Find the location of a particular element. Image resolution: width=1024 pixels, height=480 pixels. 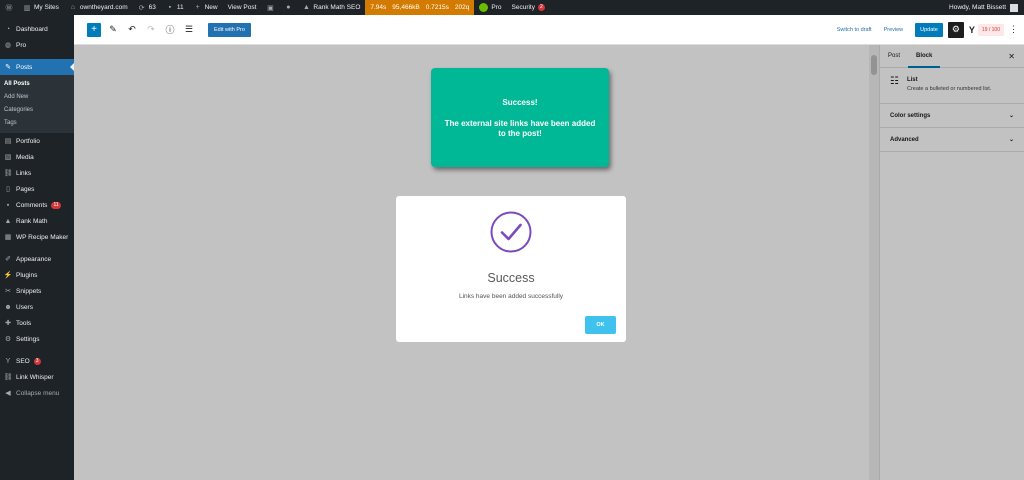

pin-icon: ✎ is located at coordinates (8, 67).